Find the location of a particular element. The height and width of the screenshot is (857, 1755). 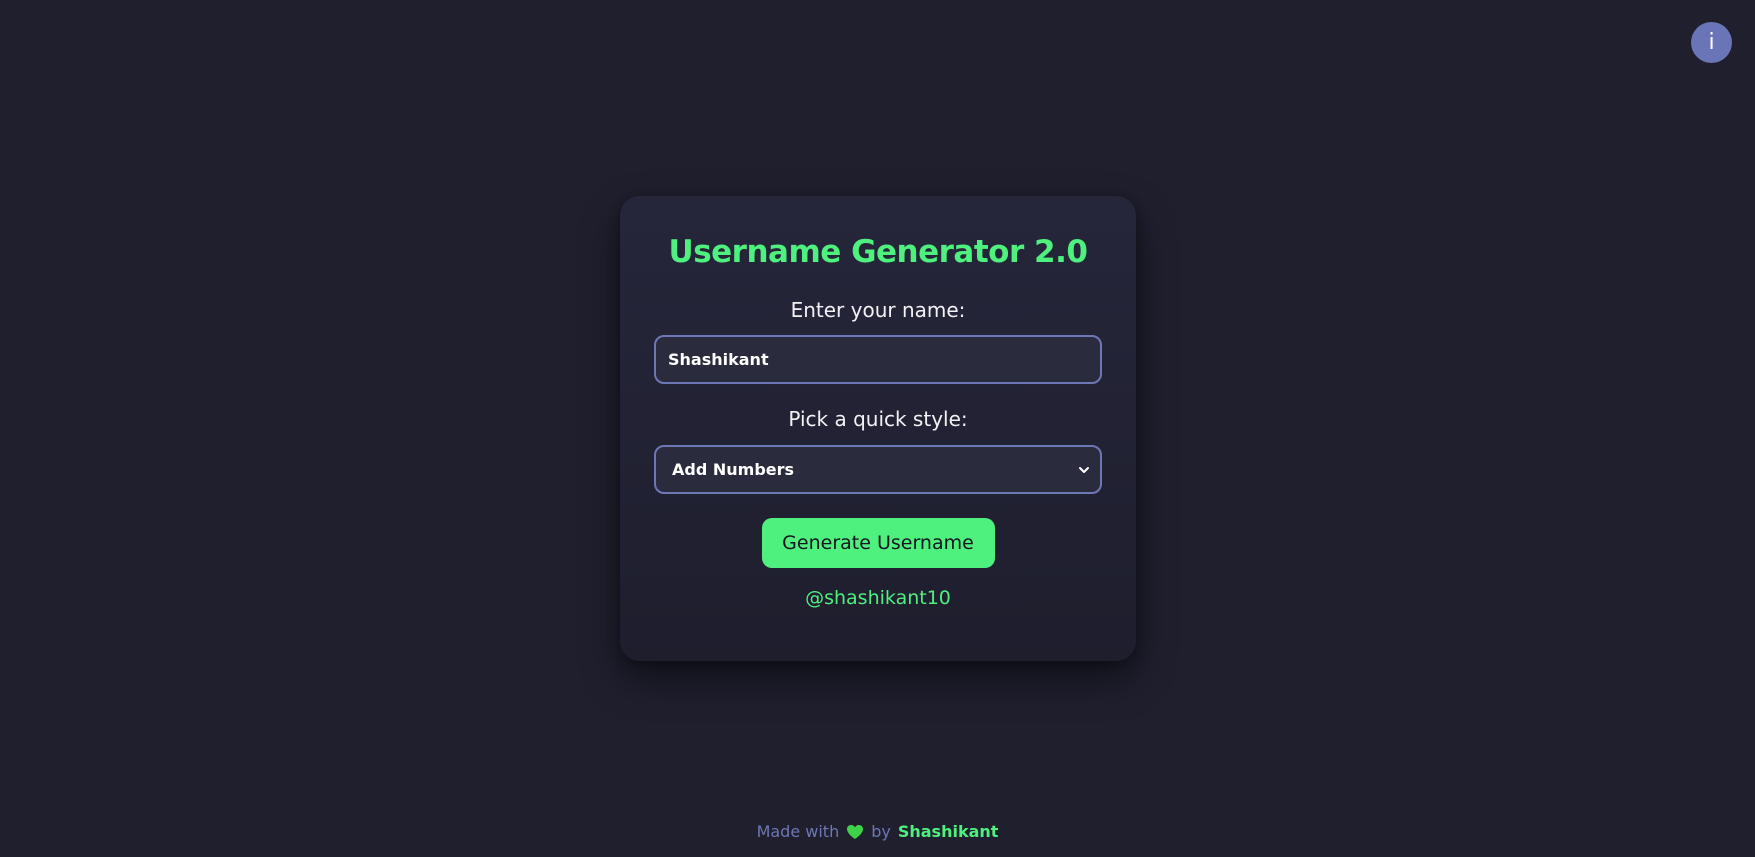

footer-made-with: Made with is located at coordinates (798, 831).